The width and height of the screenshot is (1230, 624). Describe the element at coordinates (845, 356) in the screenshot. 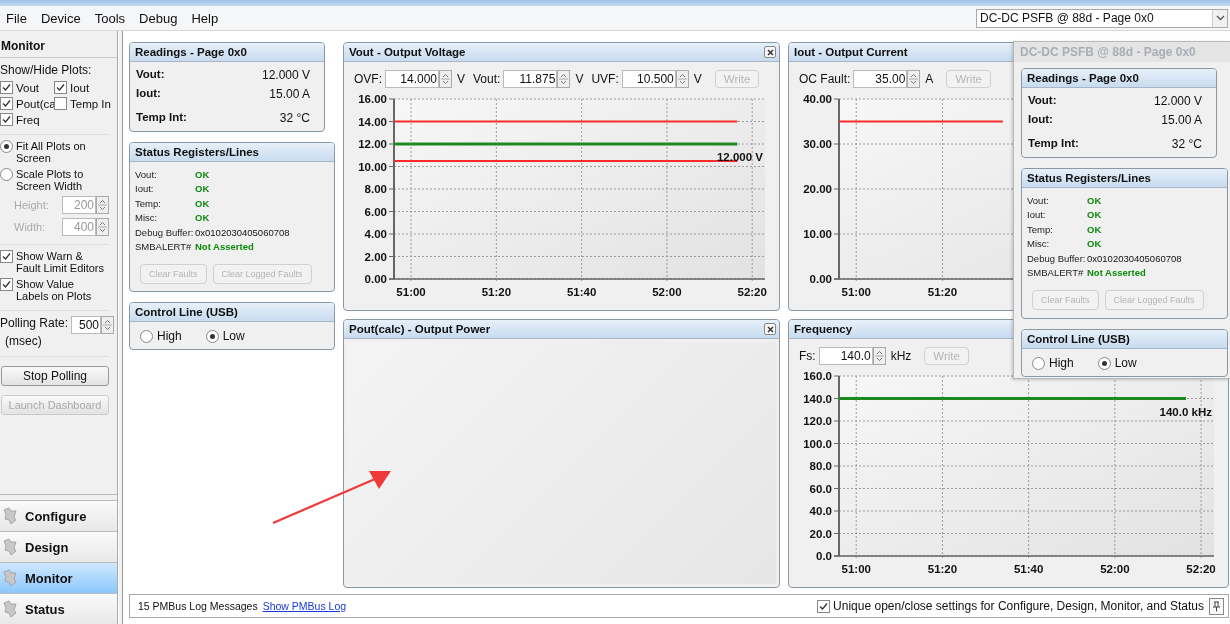

I see `number-input: 140.0` at that location.